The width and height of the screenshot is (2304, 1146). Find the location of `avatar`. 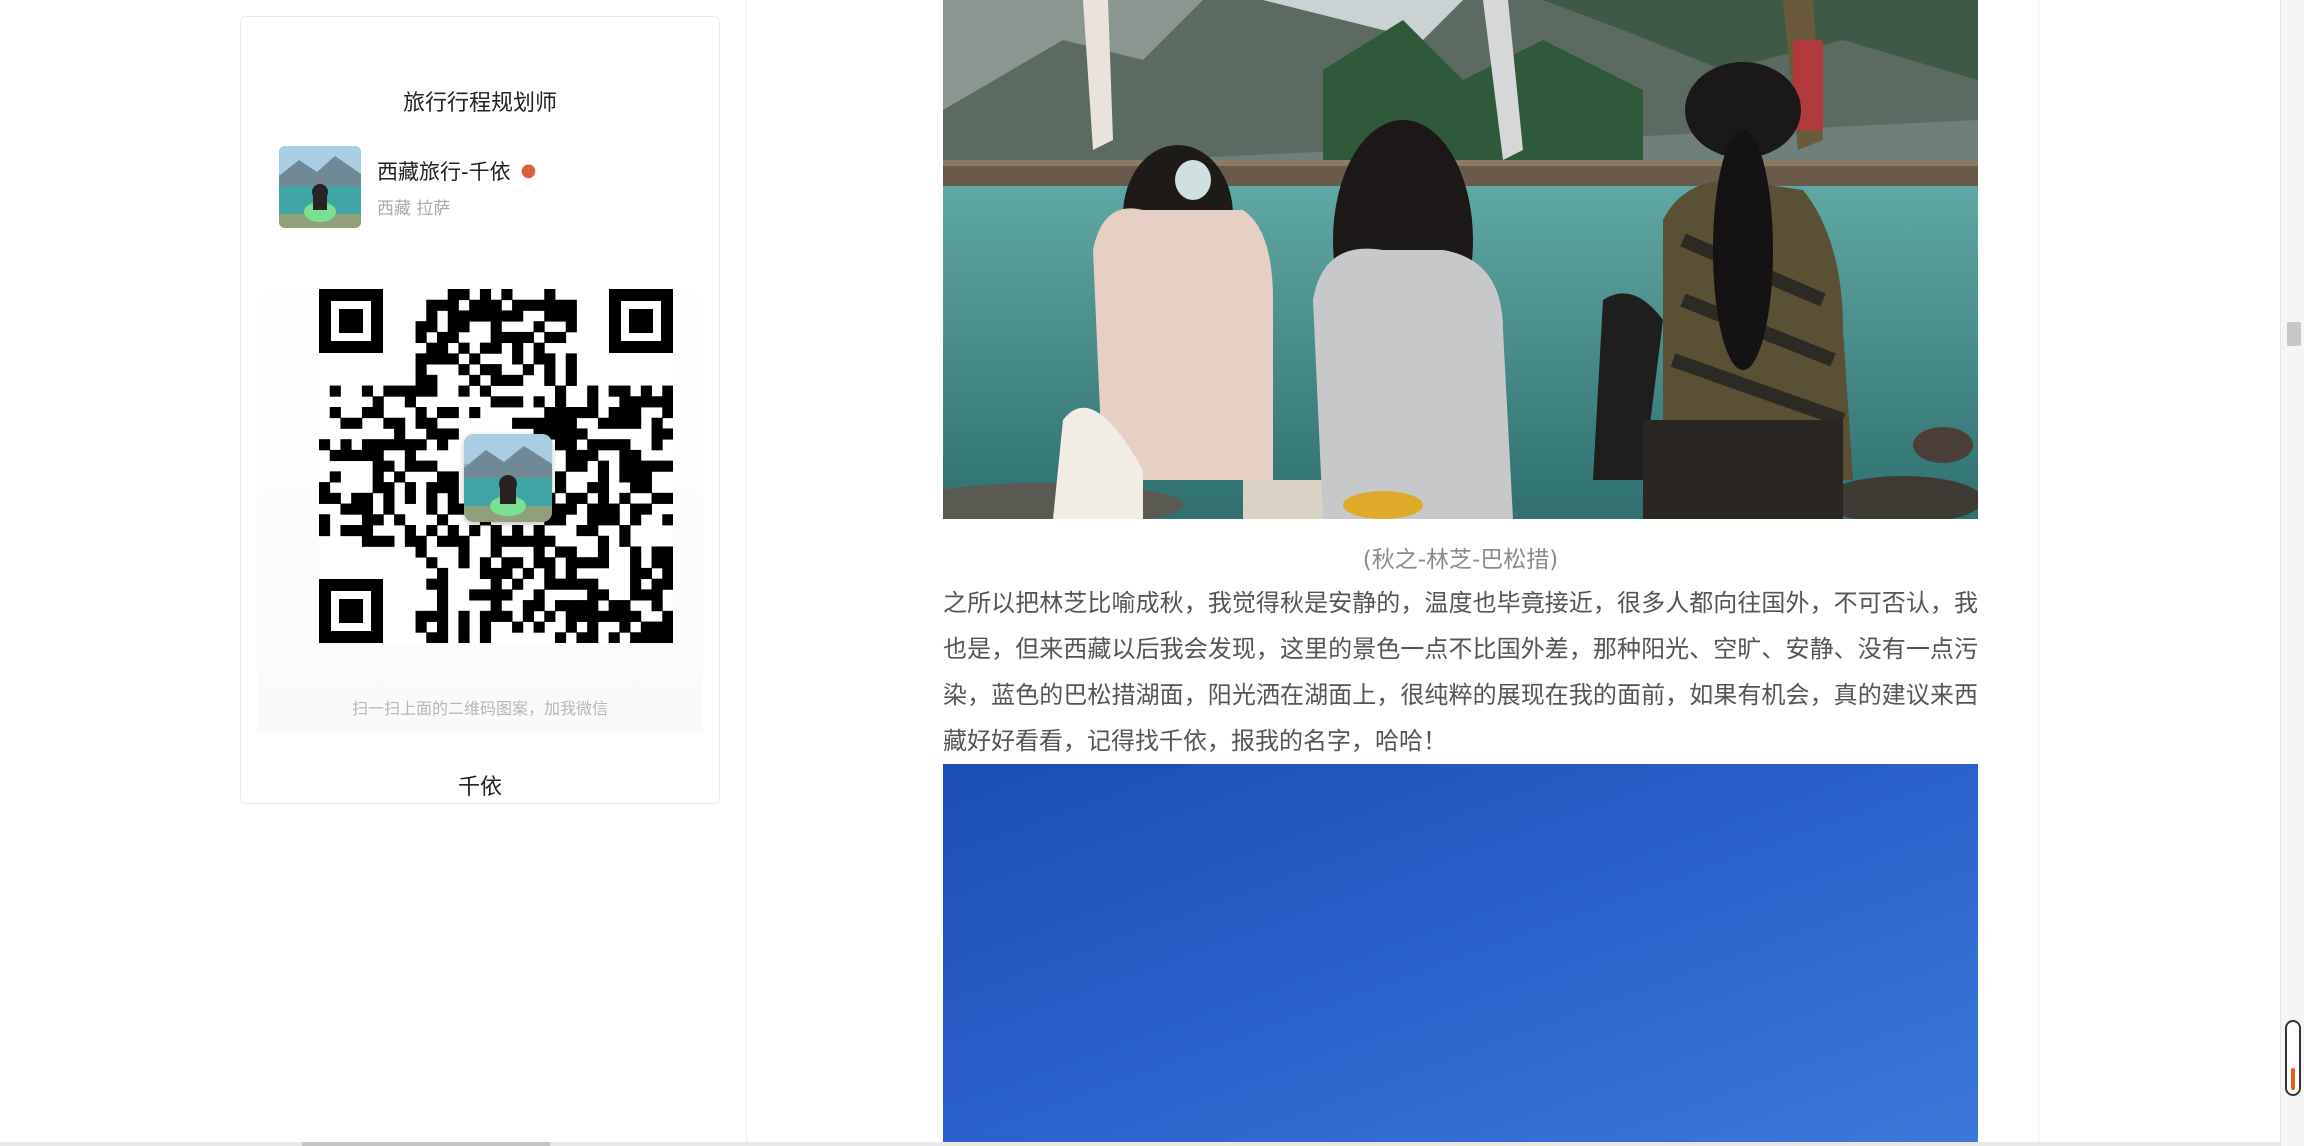

avatar is located at coordinates (320, 187).